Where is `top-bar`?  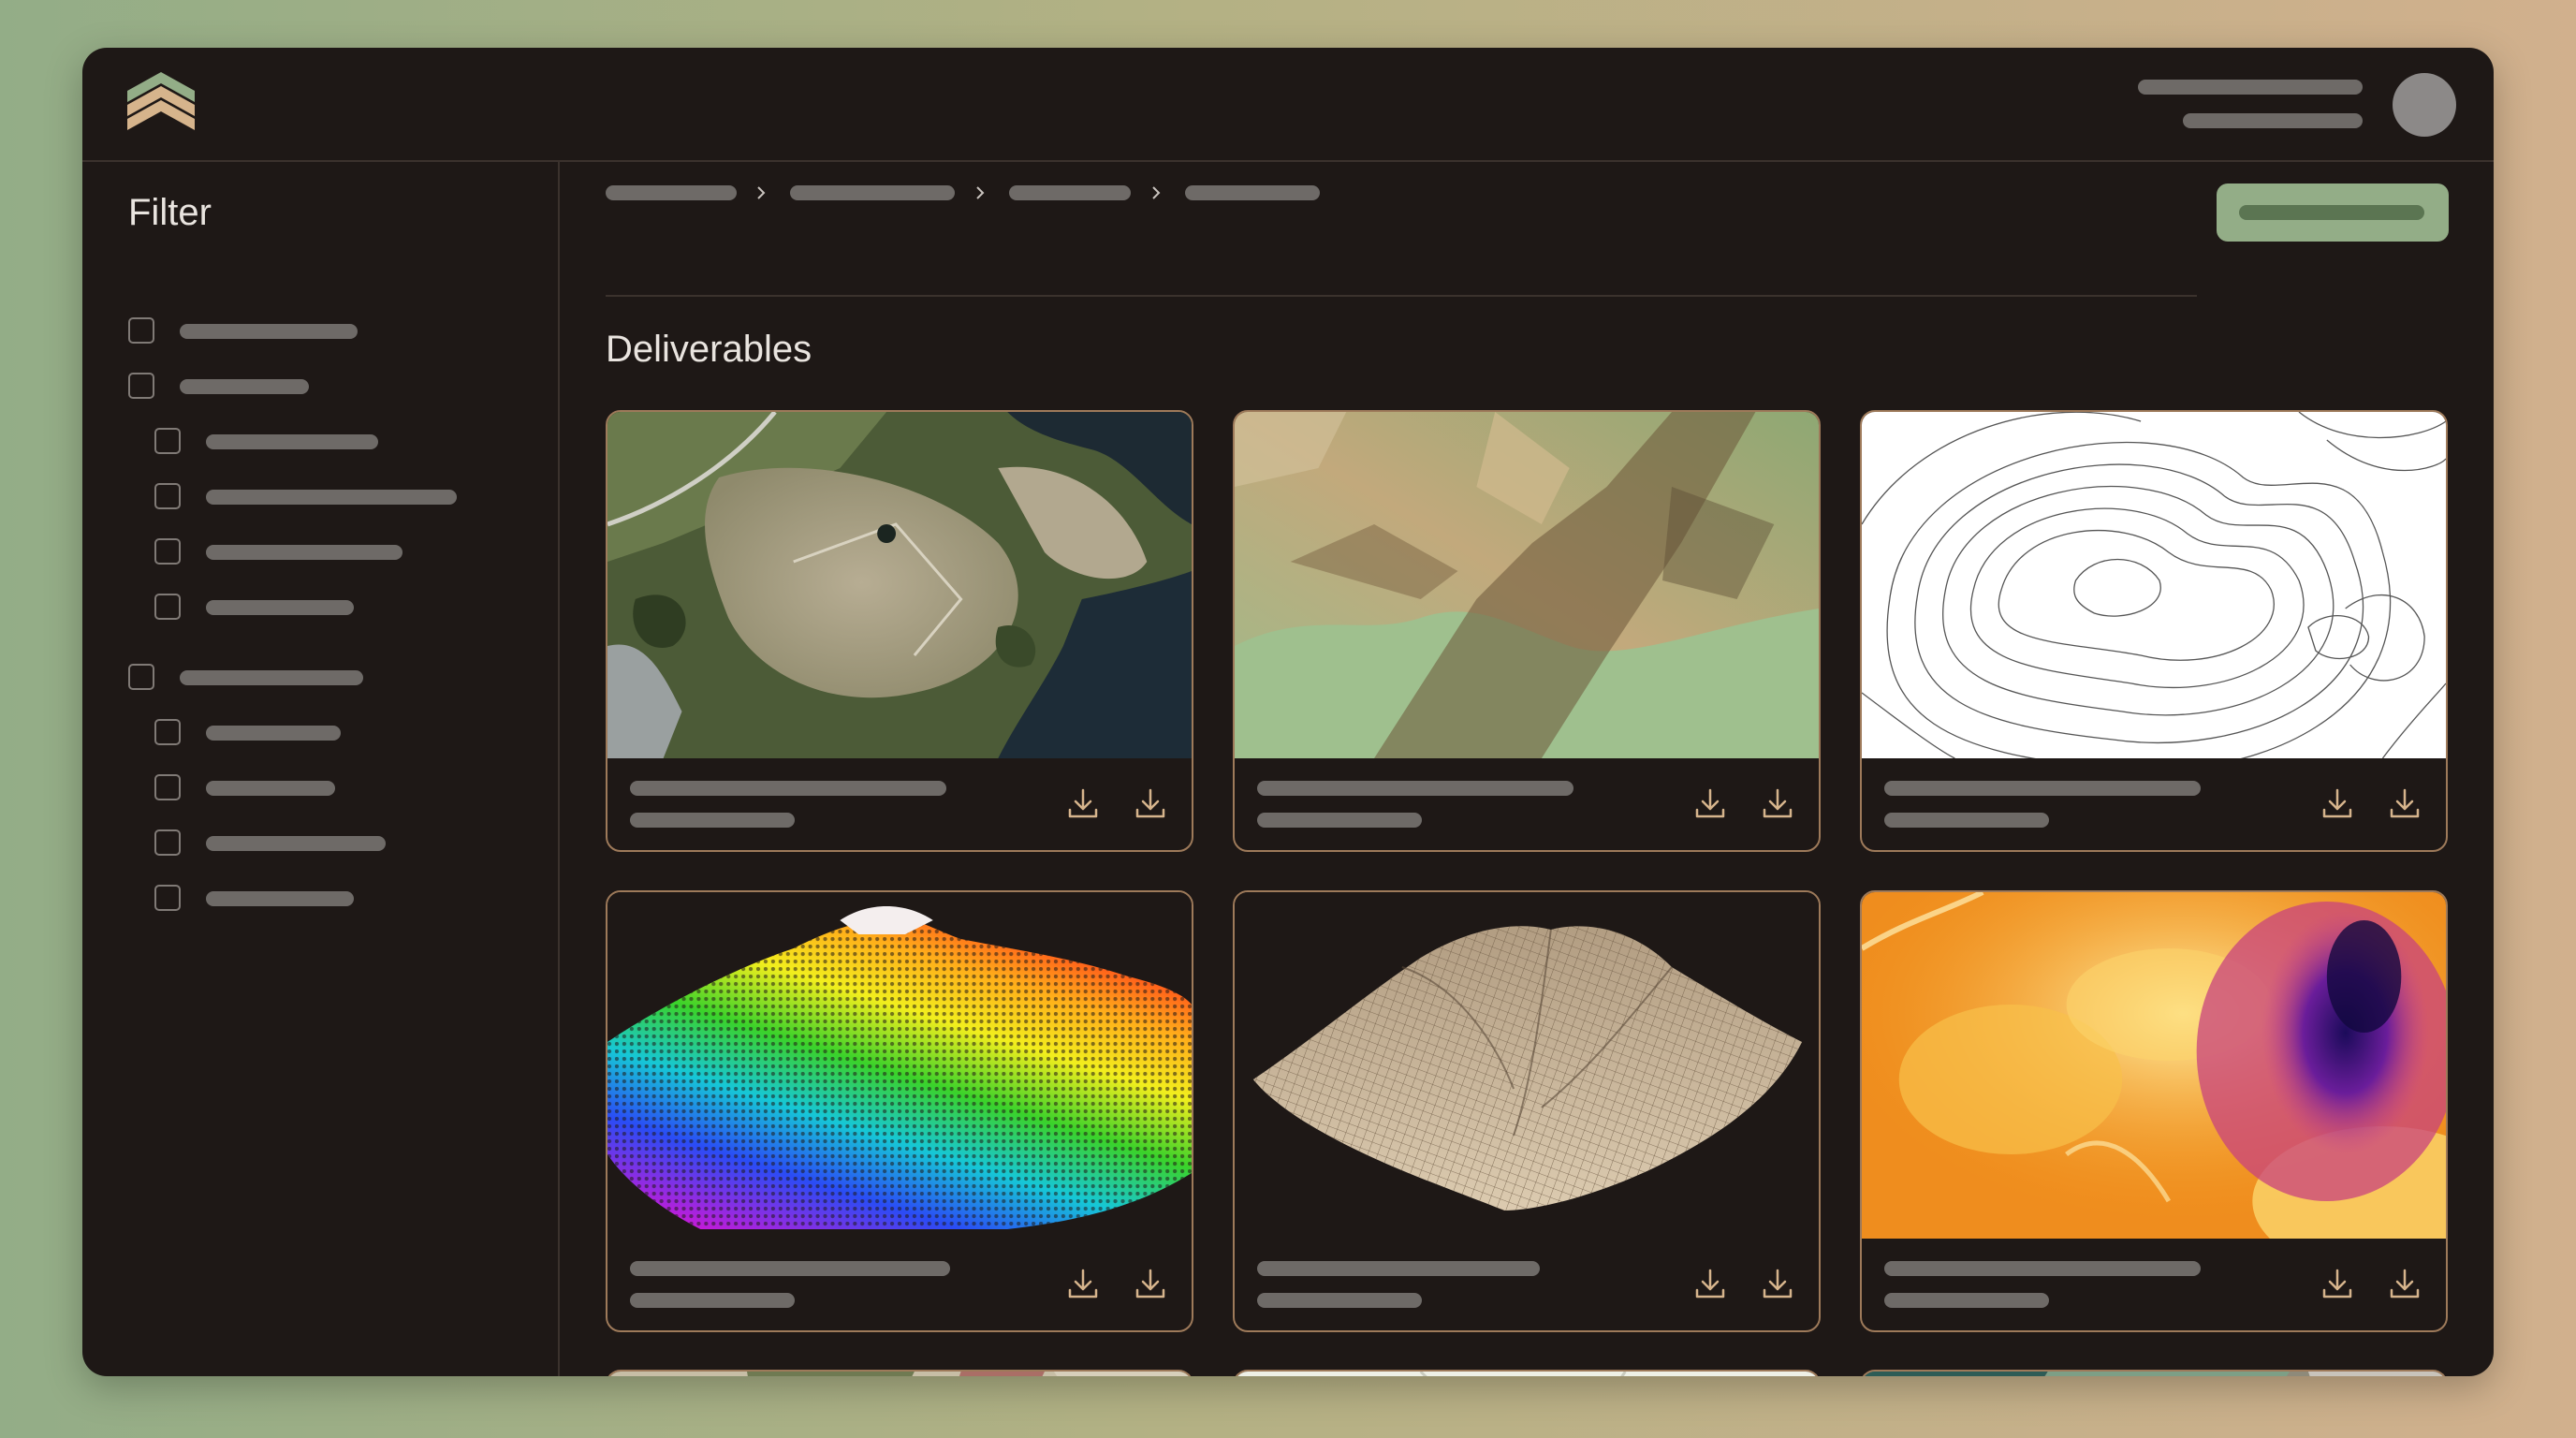 top-bar is located at coordinates (1288, 105).